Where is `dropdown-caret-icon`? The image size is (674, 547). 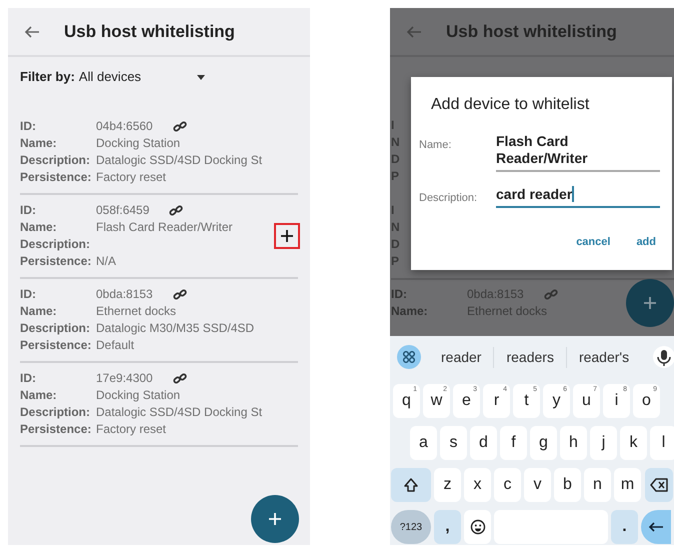 dropdown-caret-icon is located at coordinates (200, 77).